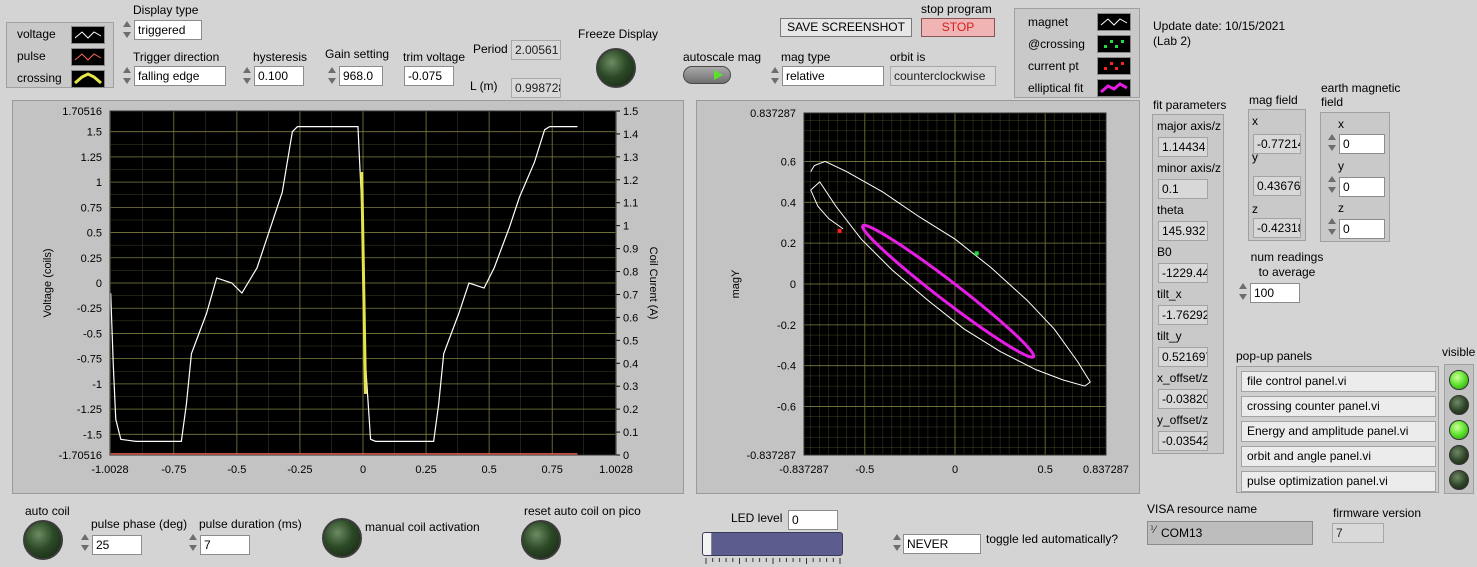 This screenshot has width=1477, height=567. I want to click on toggle-led-stepper, so click(897, 545).